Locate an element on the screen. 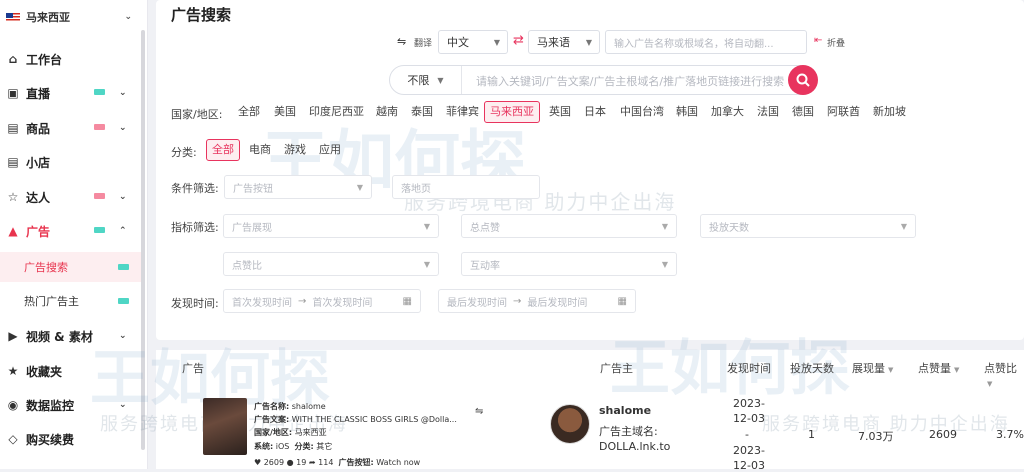 The height and width of the screenshot is (472, 1024). sidebar-item-purchase: ◇ 购买续费 is located at coordinates (70, 439).